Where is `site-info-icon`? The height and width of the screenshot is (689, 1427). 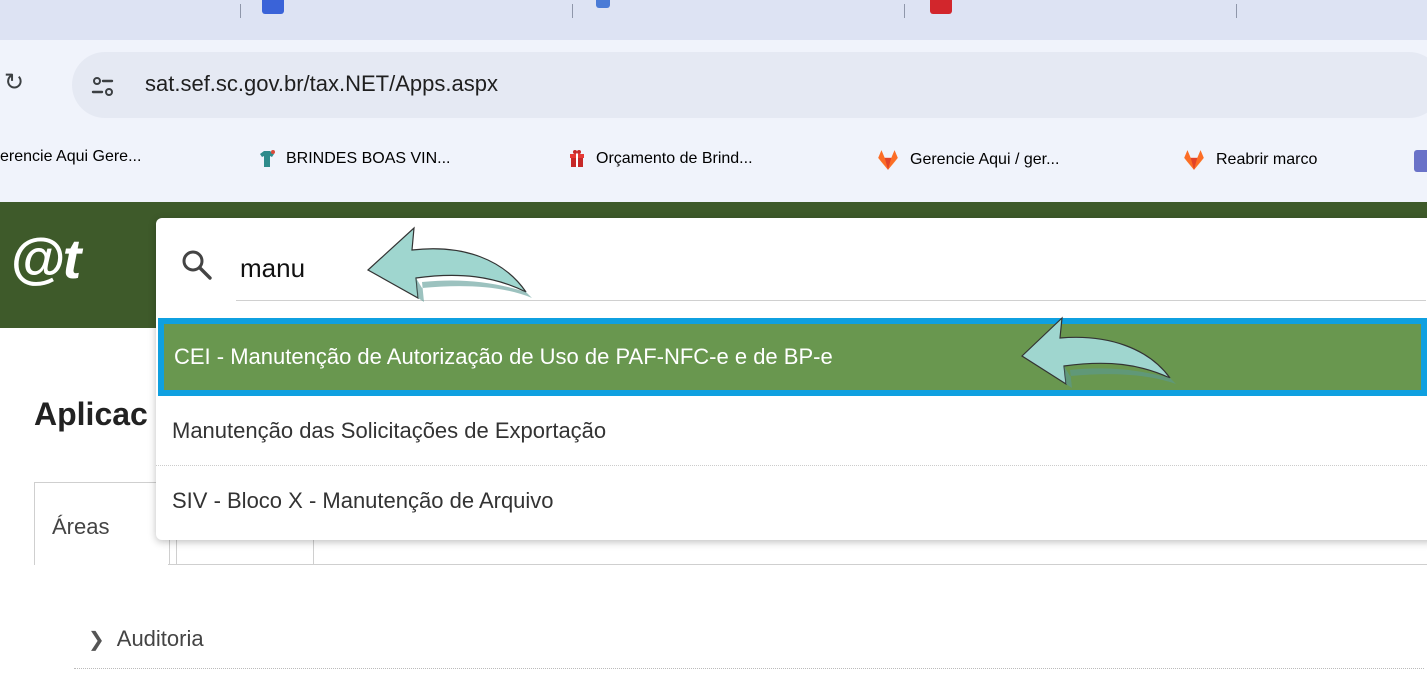
site-info-icon is located at coordinates (103, 87).